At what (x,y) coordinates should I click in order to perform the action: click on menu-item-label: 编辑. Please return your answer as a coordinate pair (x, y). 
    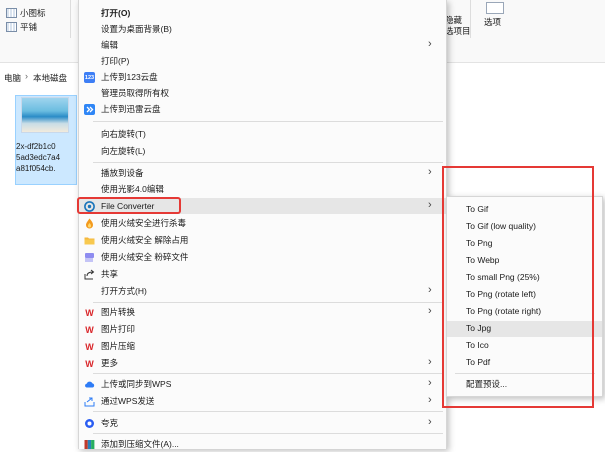
    Looking at the image, I should click on (110, 45).